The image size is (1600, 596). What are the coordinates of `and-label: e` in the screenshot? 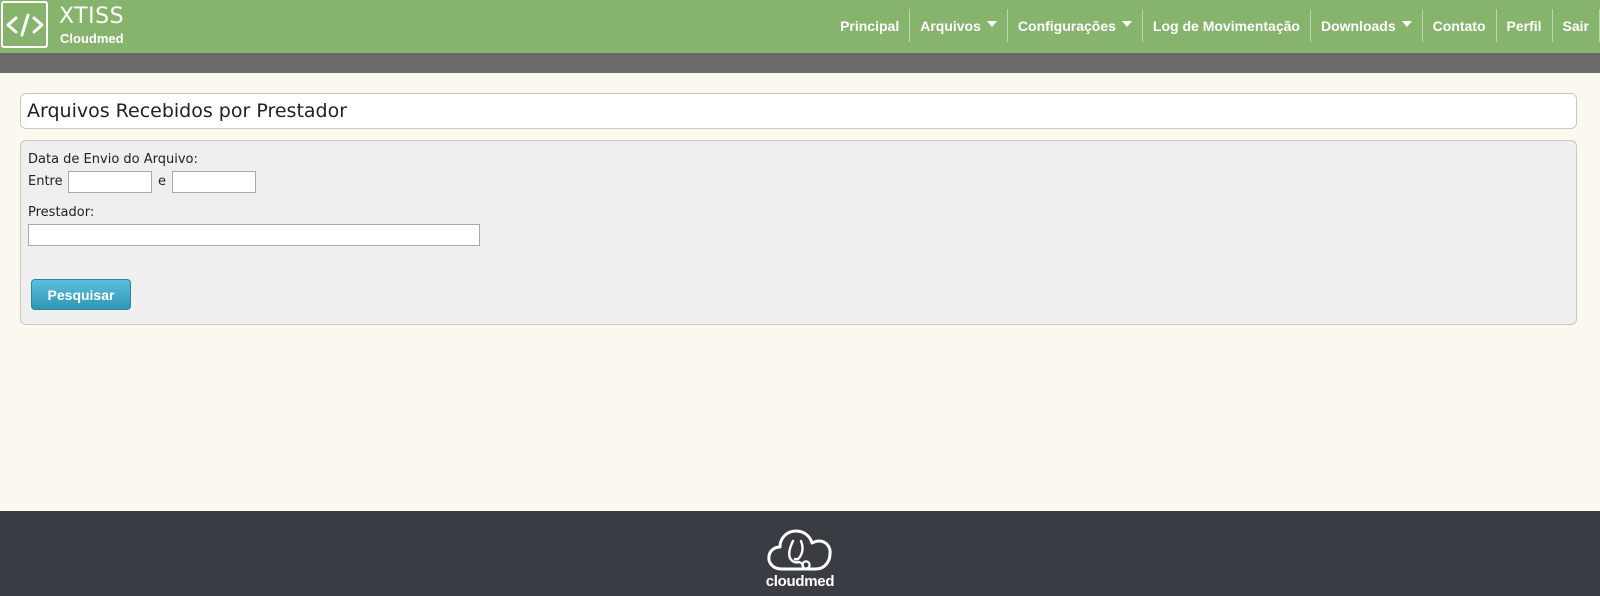 It's located at (162, 181).